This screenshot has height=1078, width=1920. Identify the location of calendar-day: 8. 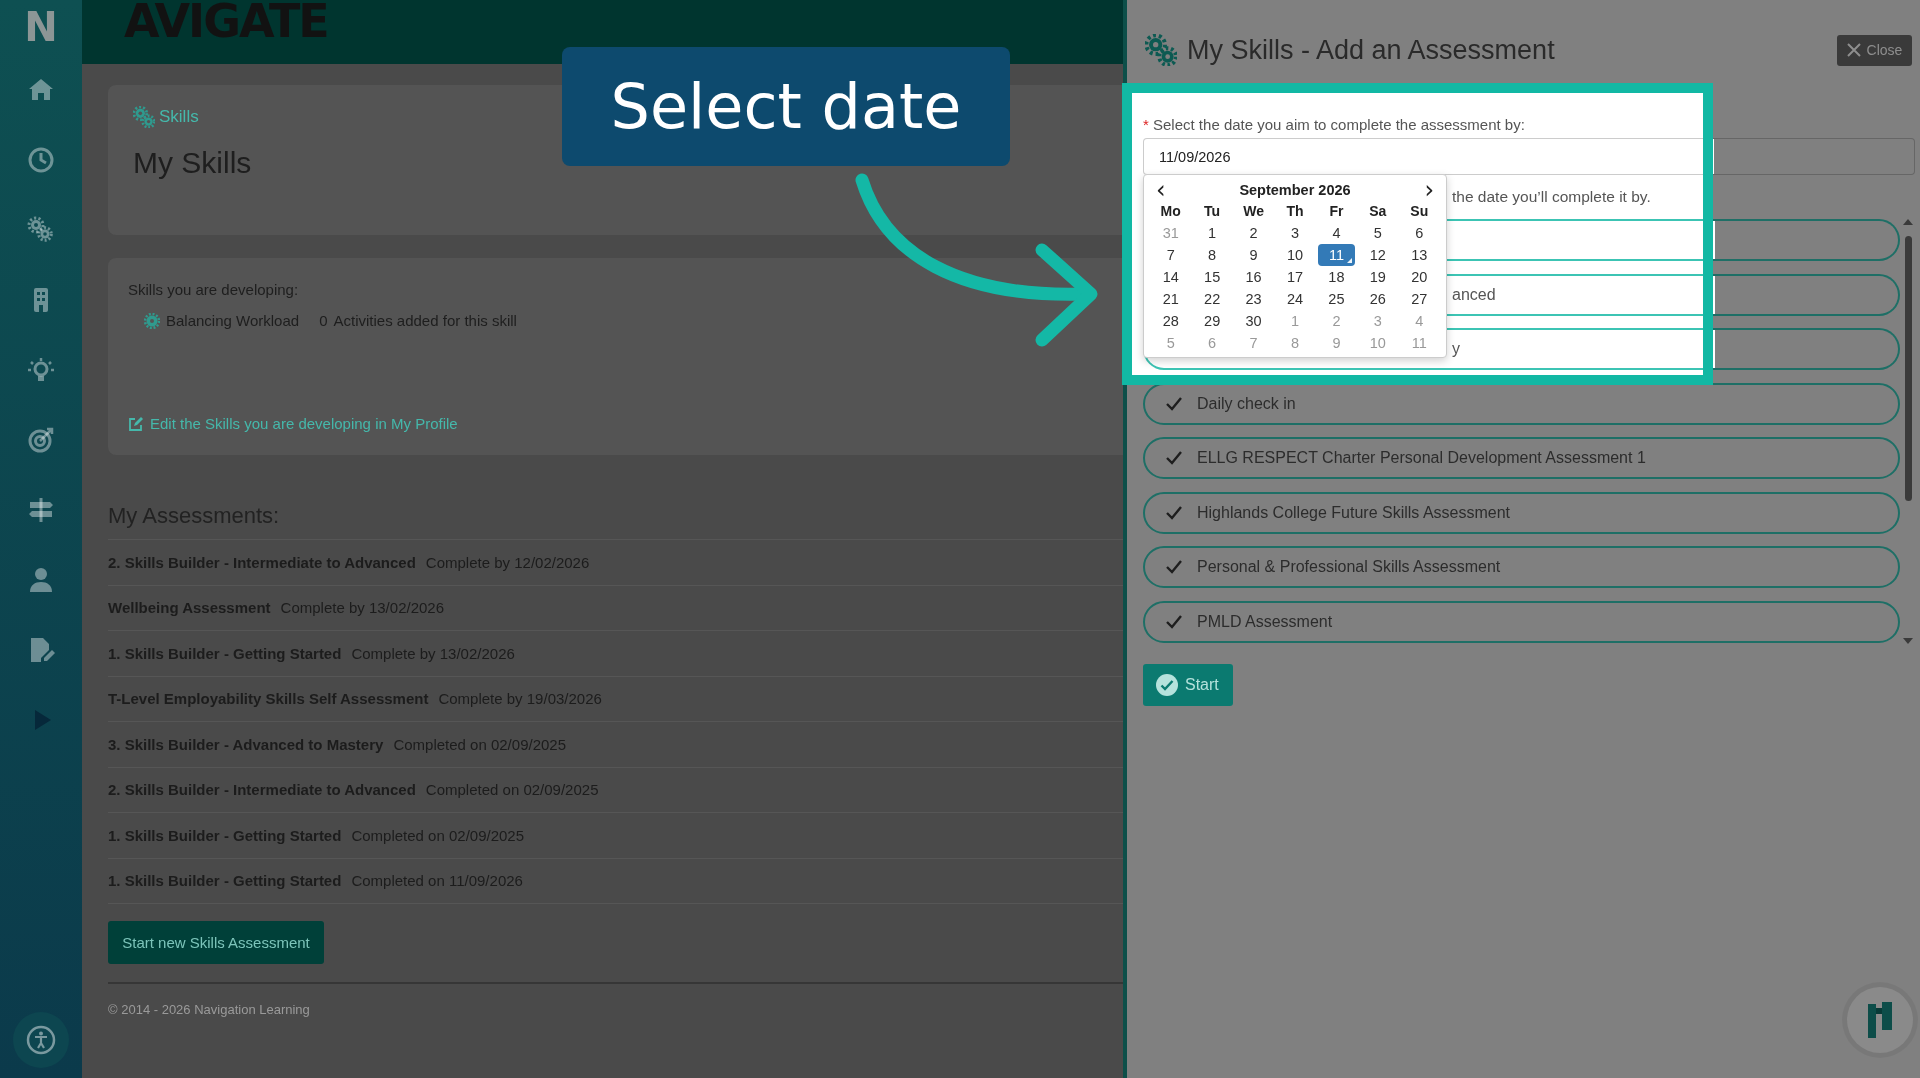
(1212, 255).